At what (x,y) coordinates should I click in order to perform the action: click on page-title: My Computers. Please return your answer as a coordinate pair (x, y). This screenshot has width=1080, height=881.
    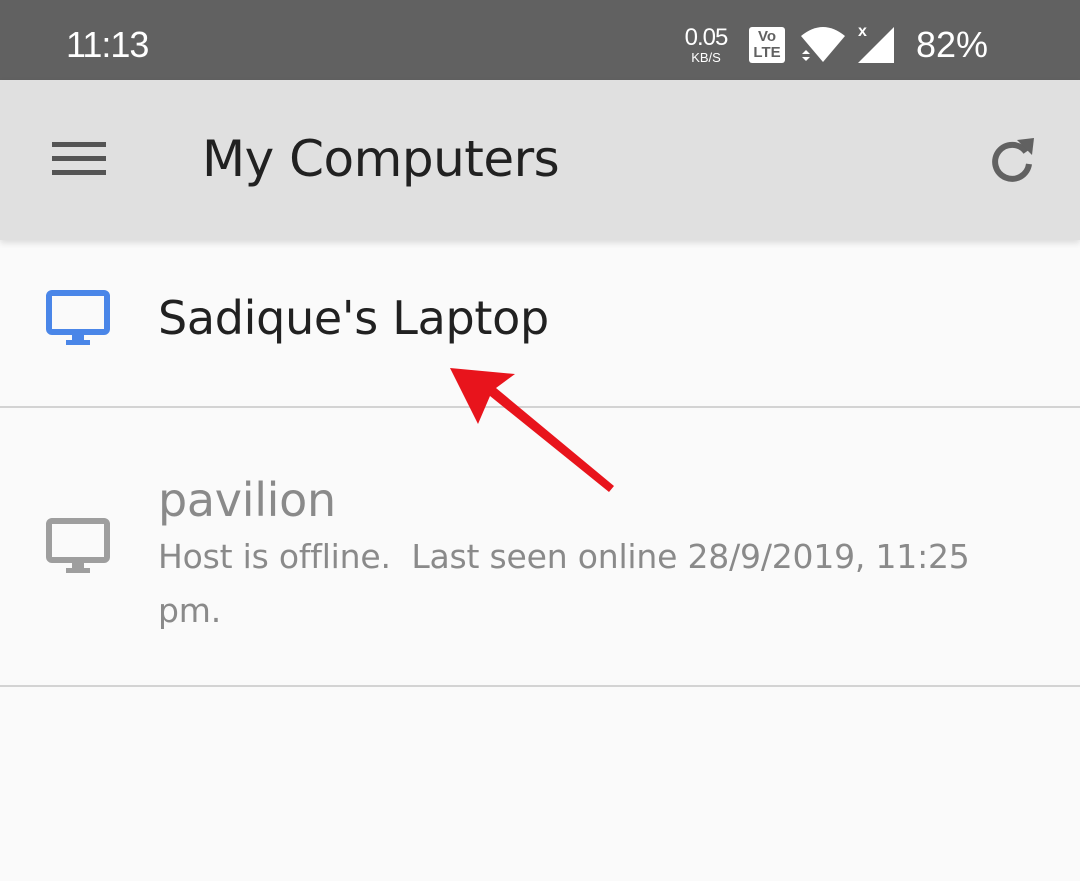
    Looking at the image, I should click on (381, 159).